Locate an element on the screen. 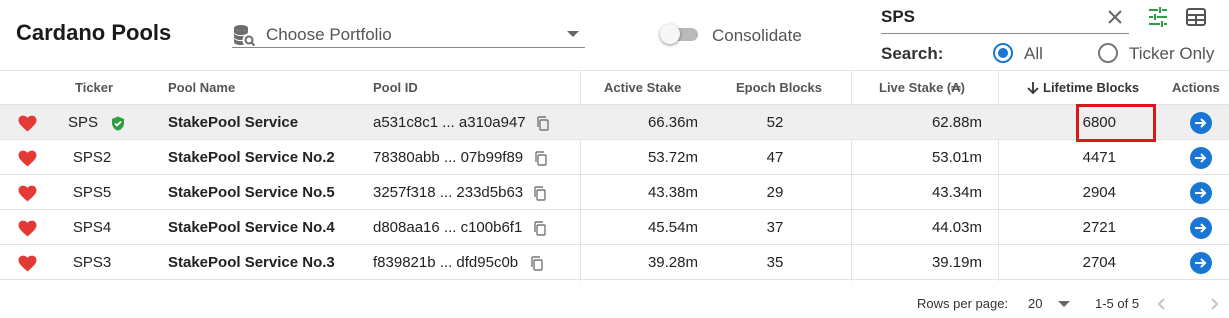  cell-pool-name: StakePool Service No.2 is located at coordinates (251, 157).